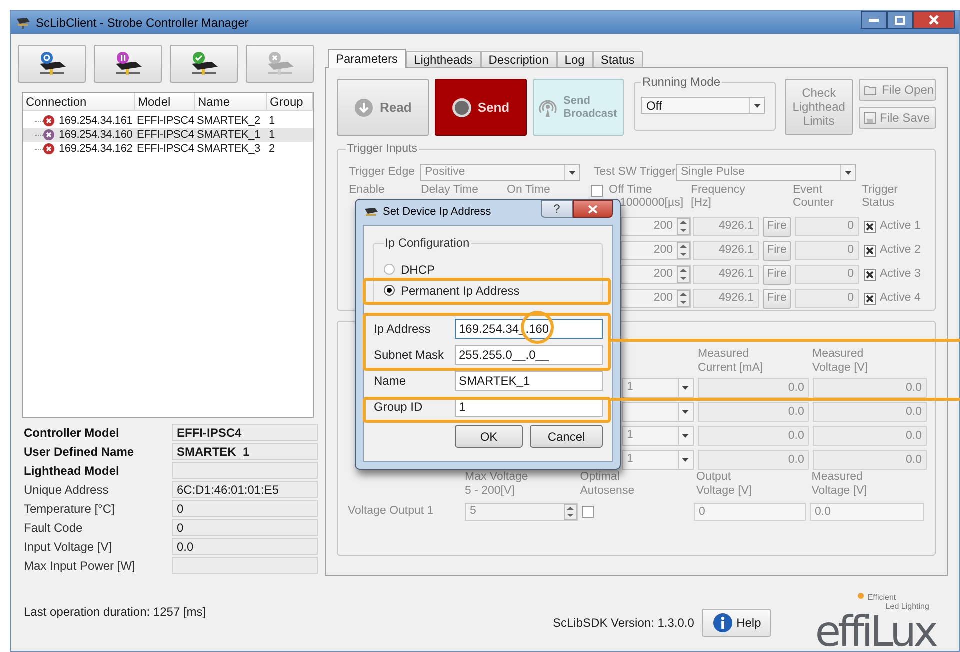  Describe the element at coordinates (443, 59) in the screenshot. I see `tab: Lightheads` at that location.